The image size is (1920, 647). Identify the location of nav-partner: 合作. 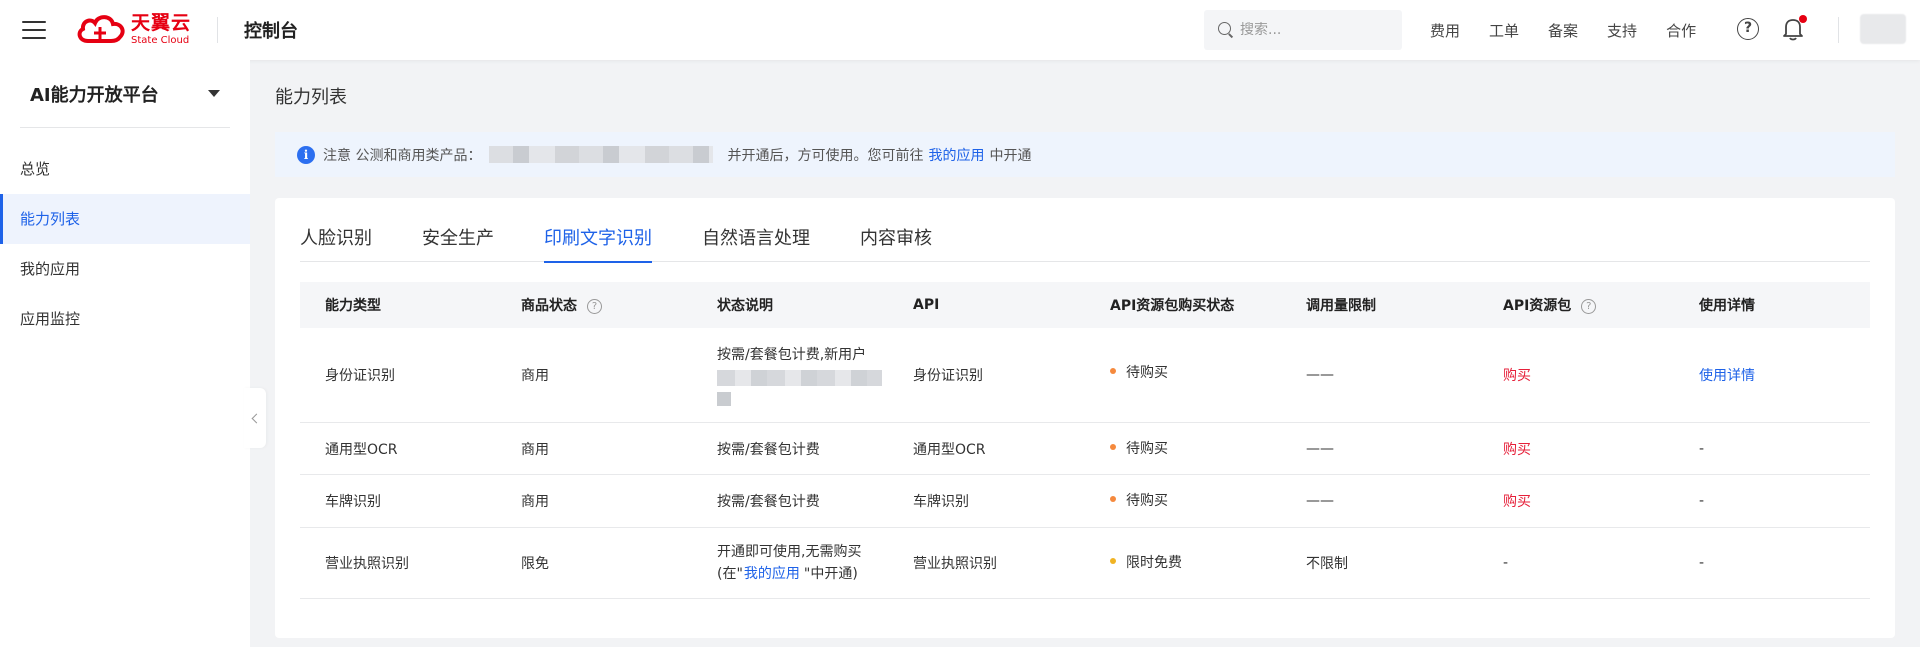
(1681, 30).